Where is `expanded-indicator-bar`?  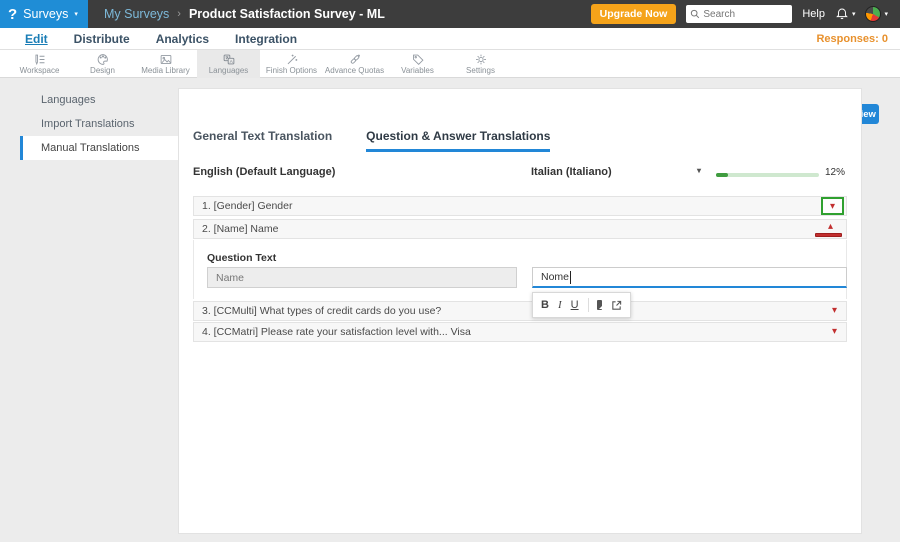 expanded-indicator-bar is located at coordinates (828, 235).